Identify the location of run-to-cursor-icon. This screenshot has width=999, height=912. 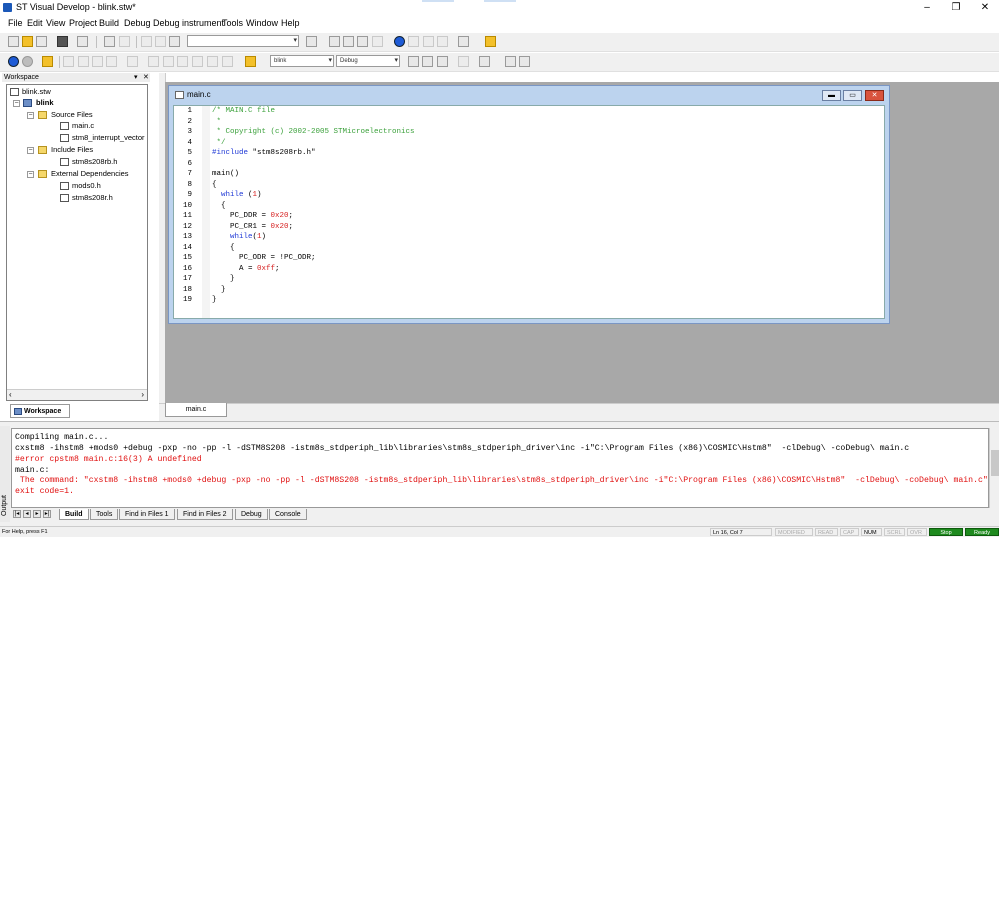
(132, 61).